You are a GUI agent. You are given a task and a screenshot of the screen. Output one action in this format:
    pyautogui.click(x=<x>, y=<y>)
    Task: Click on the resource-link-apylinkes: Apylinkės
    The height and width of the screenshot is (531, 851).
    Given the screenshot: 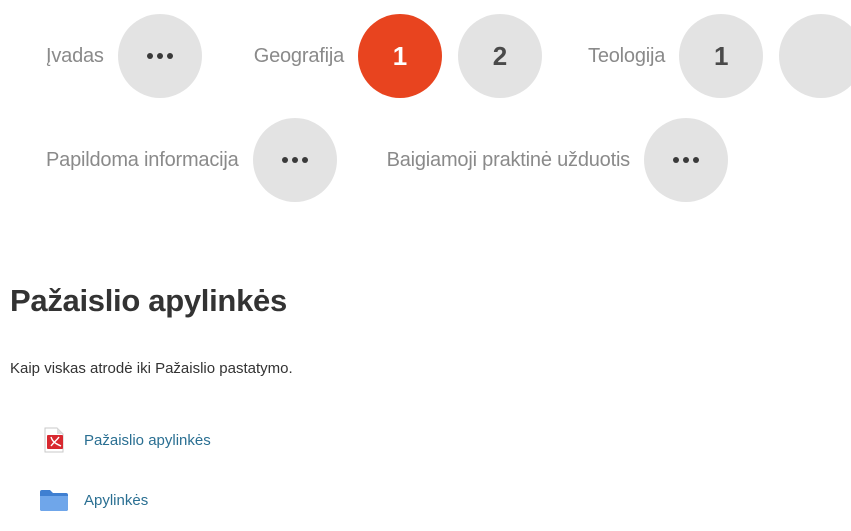 What is the action you would take?
    pyautogui.click(x=116, y=500)
    